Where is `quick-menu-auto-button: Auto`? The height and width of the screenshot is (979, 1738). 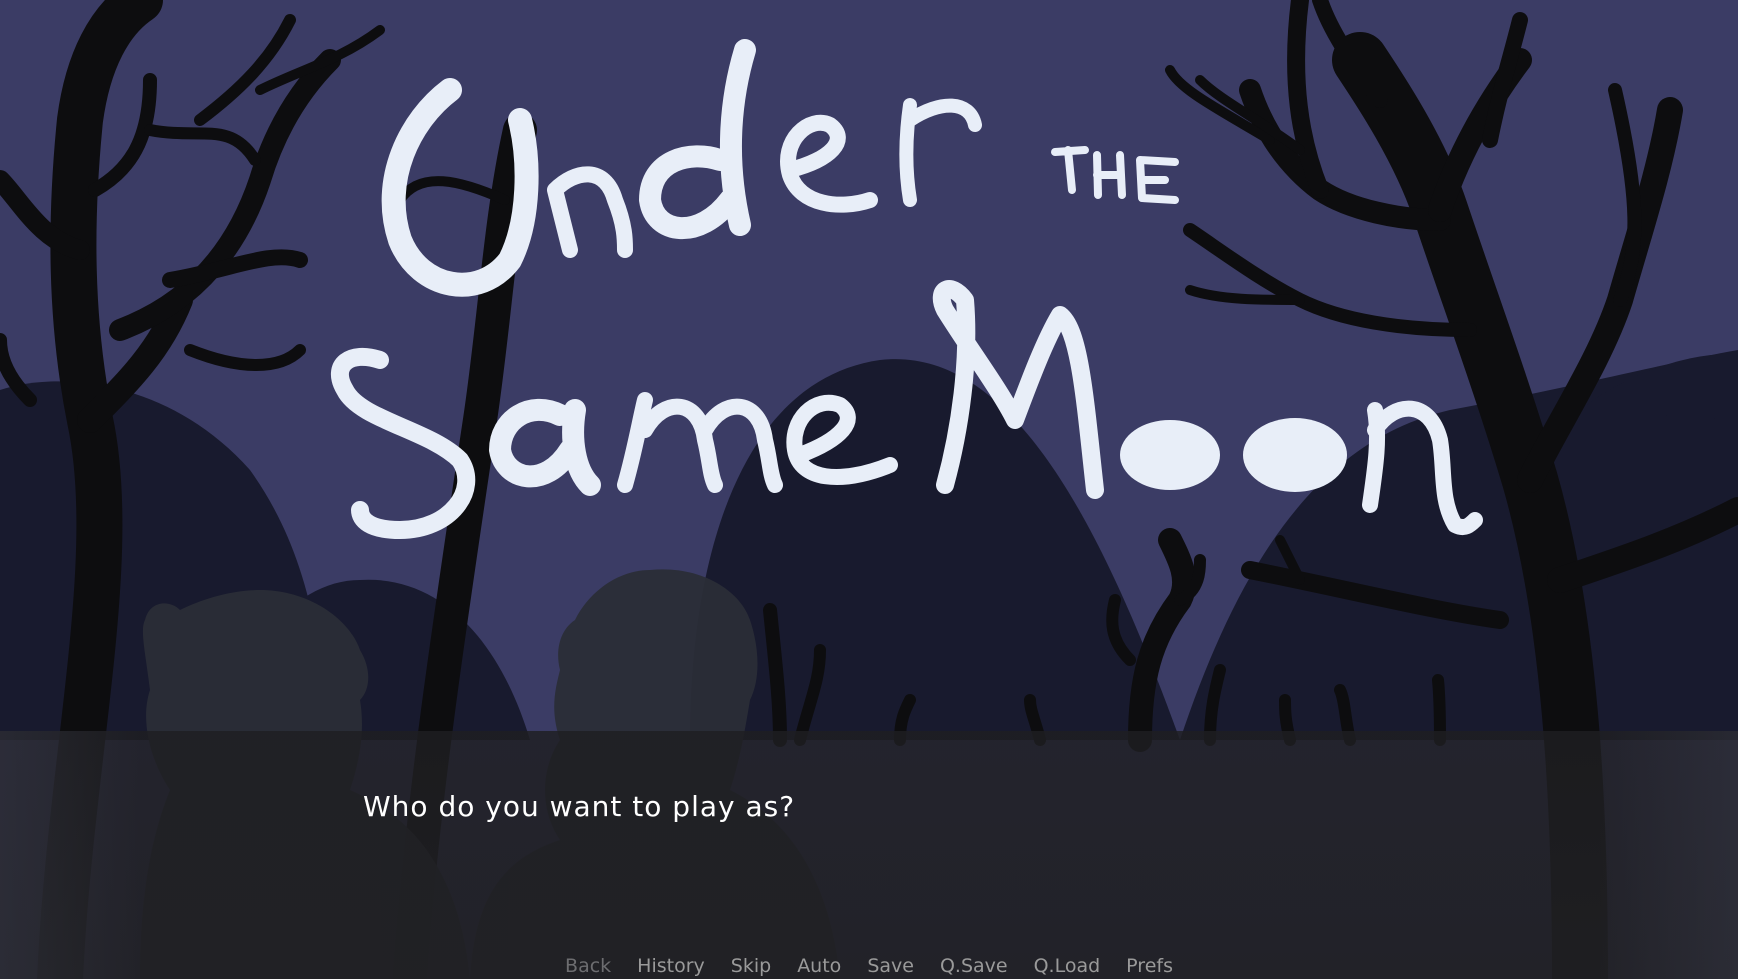
quick-menu-auto-button: Auto is located at coordinates (819, 966).